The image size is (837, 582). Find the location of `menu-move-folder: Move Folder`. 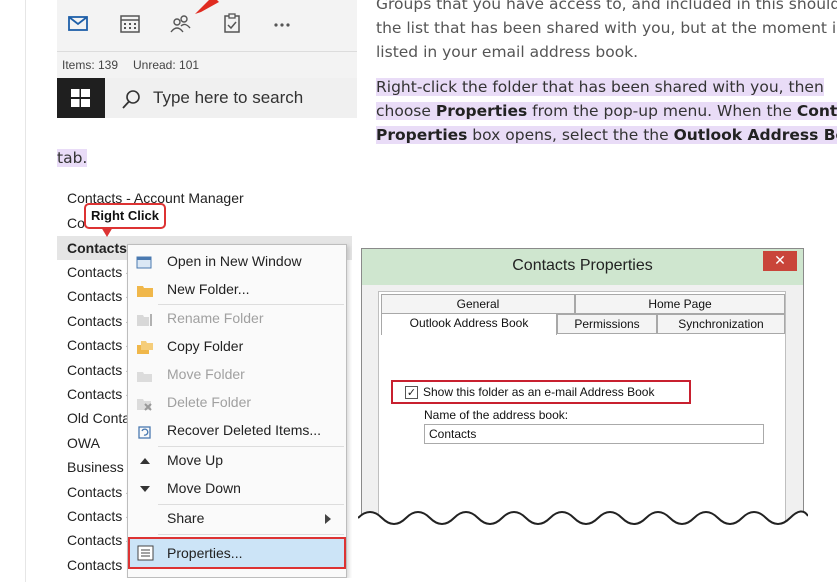

menu-move-folder: Move Folder is located at coordinates (237, 375).